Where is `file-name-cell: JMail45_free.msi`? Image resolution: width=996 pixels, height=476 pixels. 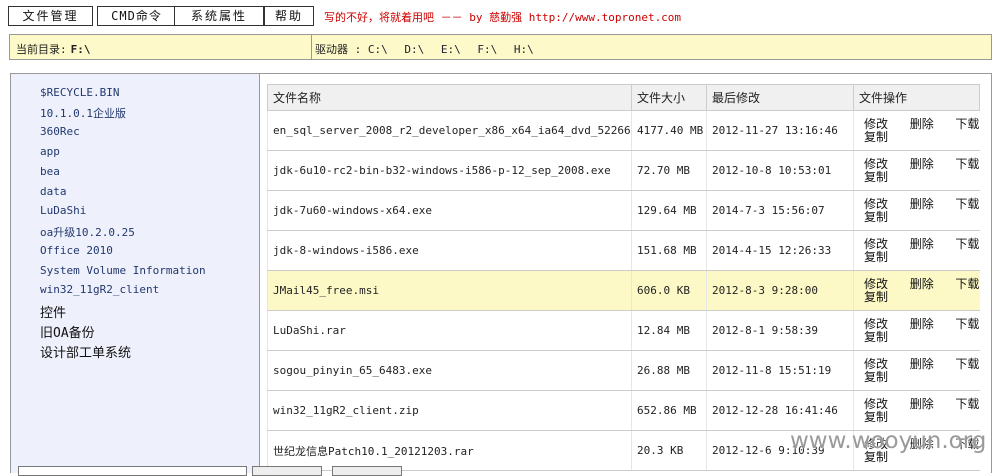 file-name-cell: JMail45_free.msi is located at coordinates (449, 290).